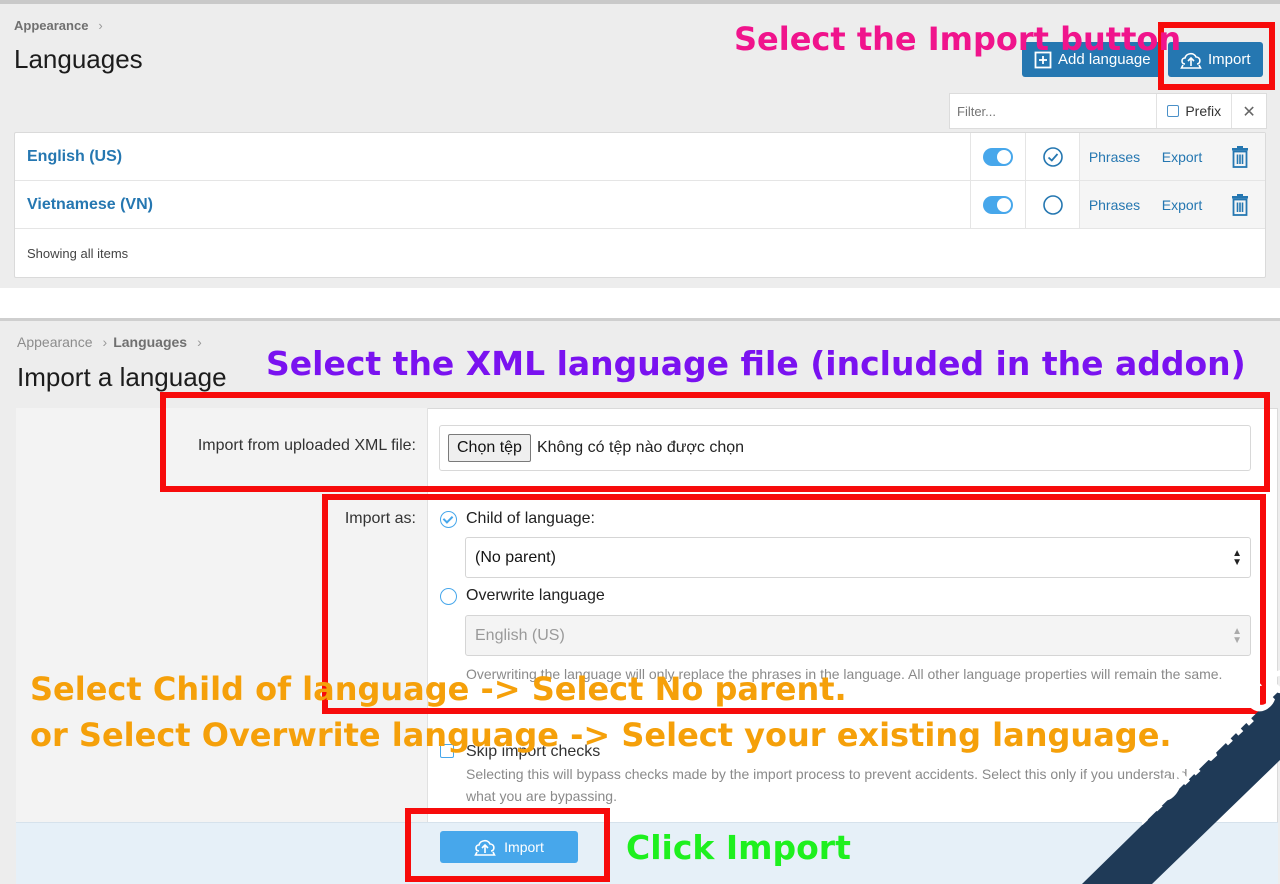 Image resolution: width=1280 pixels, height=884 pixels. I want to click on close-icon: ✕, so click(1249, 111).